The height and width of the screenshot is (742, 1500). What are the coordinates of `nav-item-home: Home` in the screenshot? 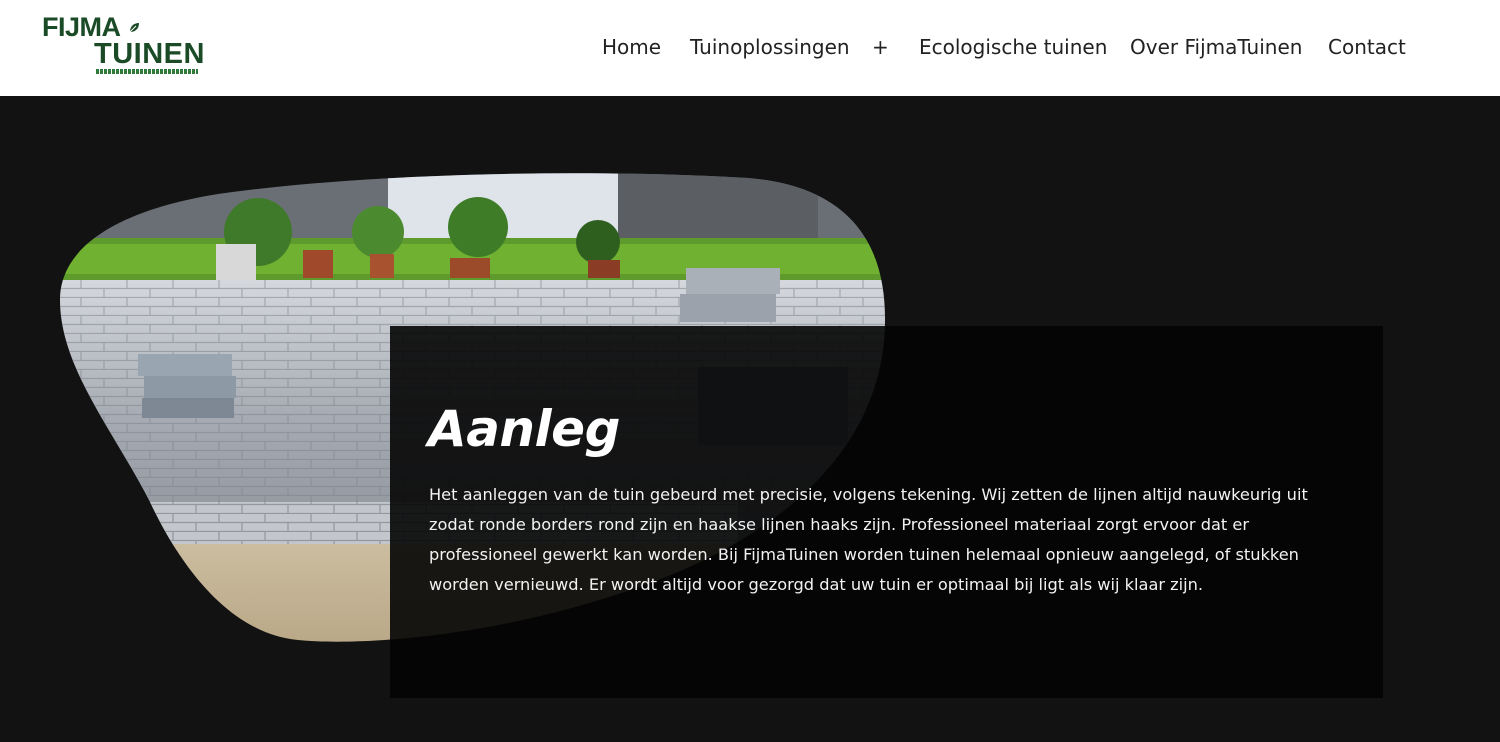 It's located at (631, 47).